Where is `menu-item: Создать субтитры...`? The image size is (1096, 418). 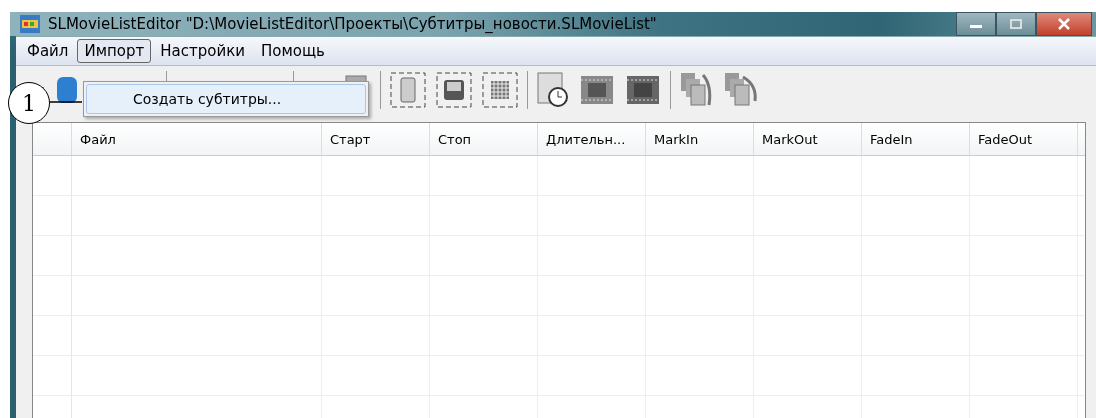
menu-item: Создать субтитры... is located at coordinates (226, 99).